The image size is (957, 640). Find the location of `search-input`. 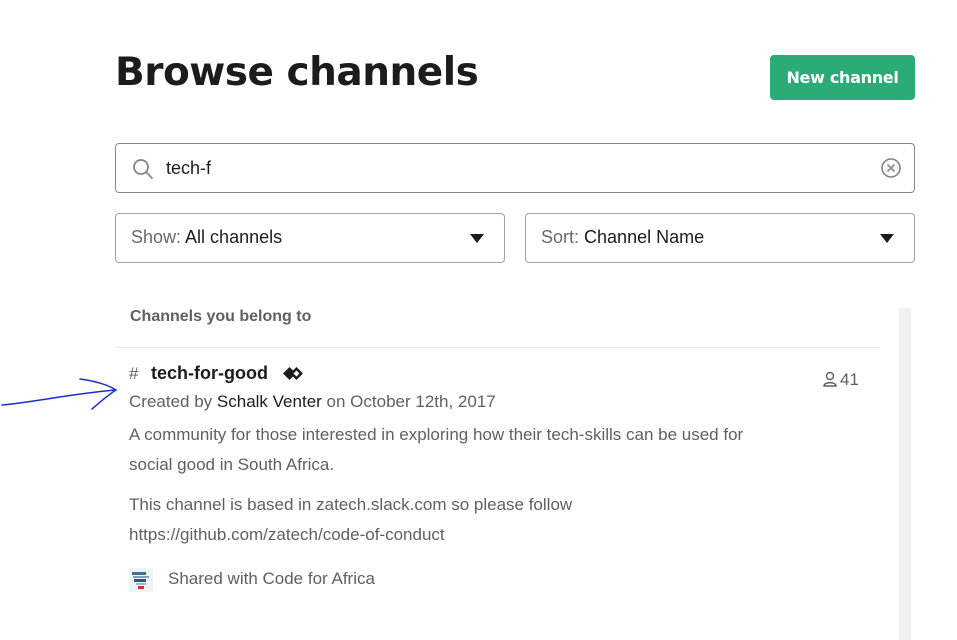

search-input is located at coordinates (516, 168).